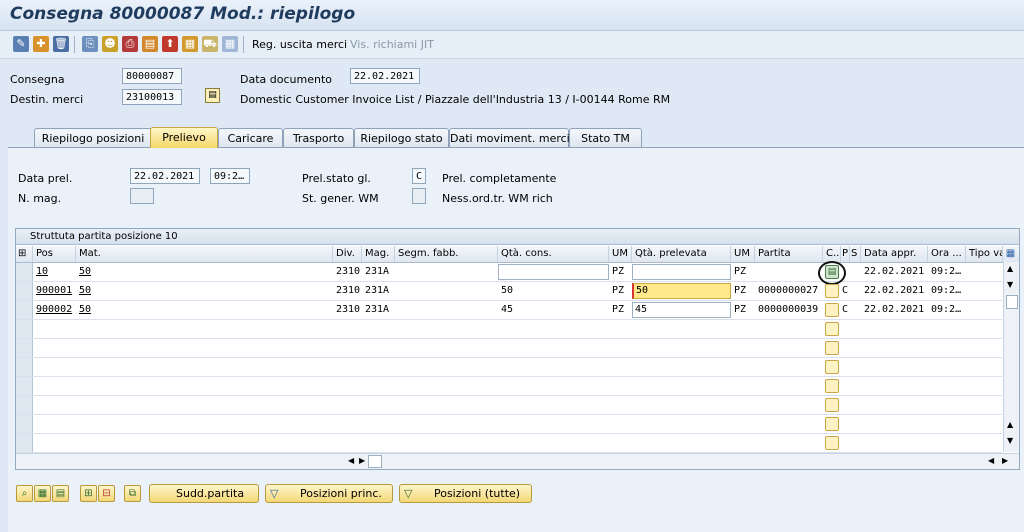 The height and width of the screenshot is (532, 1024). Describe the element at coordinates (845, 254) in the screenshot. I see `col-p: P` at that location.